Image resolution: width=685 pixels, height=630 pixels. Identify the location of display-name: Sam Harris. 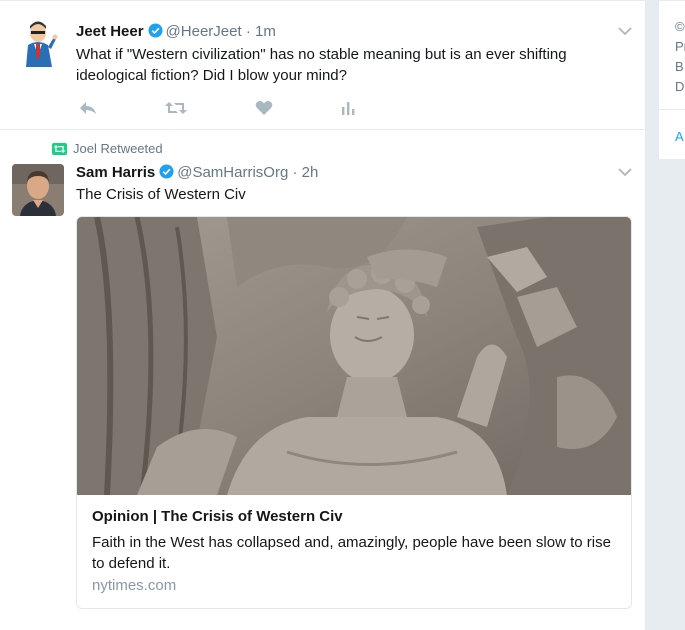
(115, 172).